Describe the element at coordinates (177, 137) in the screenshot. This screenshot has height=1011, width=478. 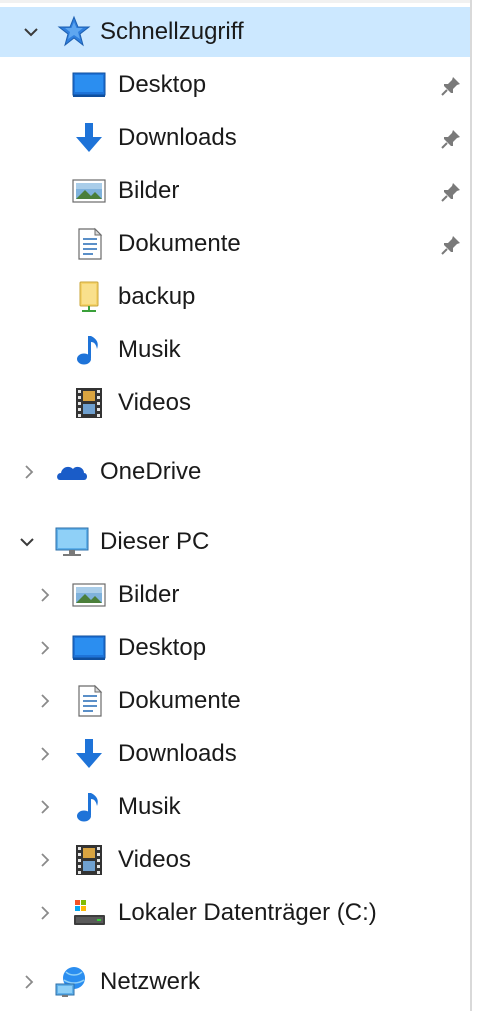
I see `quick-access-item-label: Downloads` at that location.